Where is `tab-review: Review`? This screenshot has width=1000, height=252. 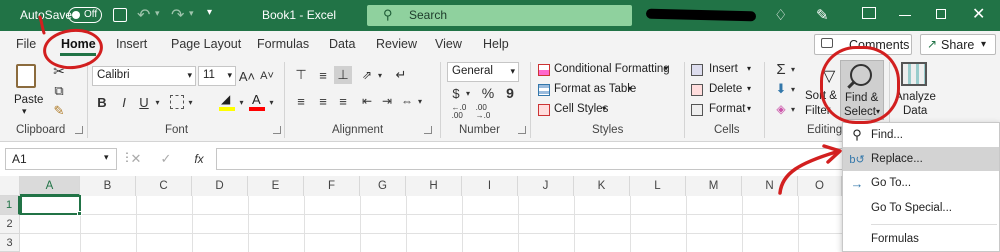
tab-review: Review is located at coordinates (396, 44).